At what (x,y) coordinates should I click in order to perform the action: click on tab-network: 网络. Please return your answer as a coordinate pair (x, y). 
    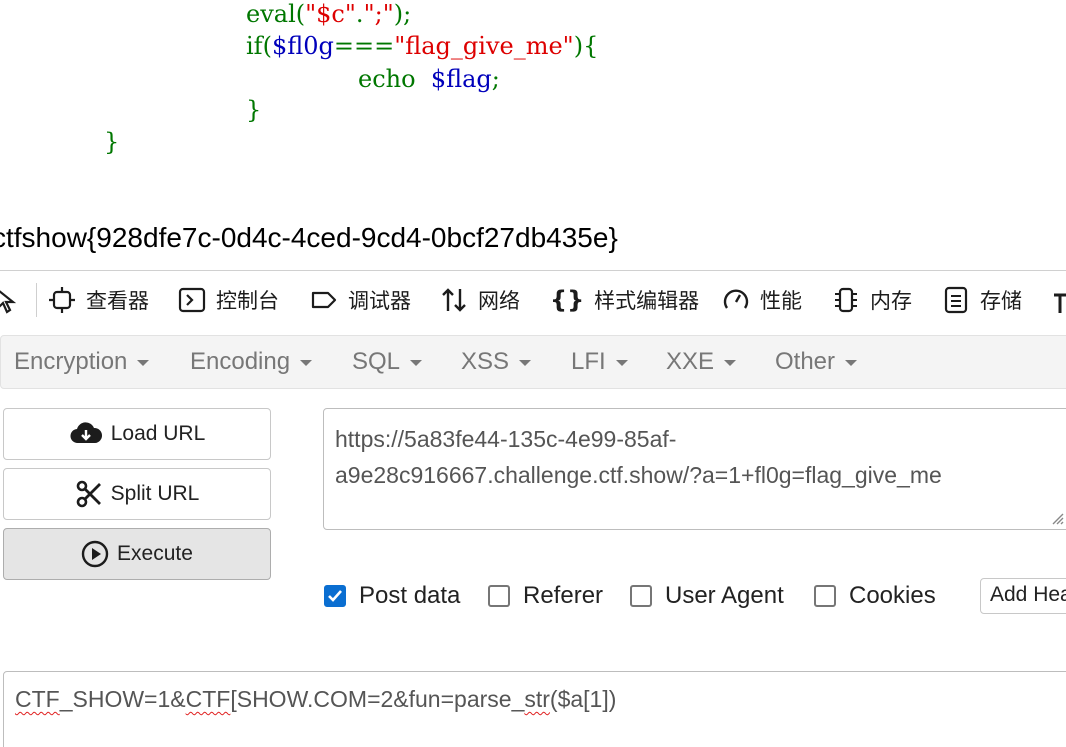
    Looking at the image, I should click on (480, 300).